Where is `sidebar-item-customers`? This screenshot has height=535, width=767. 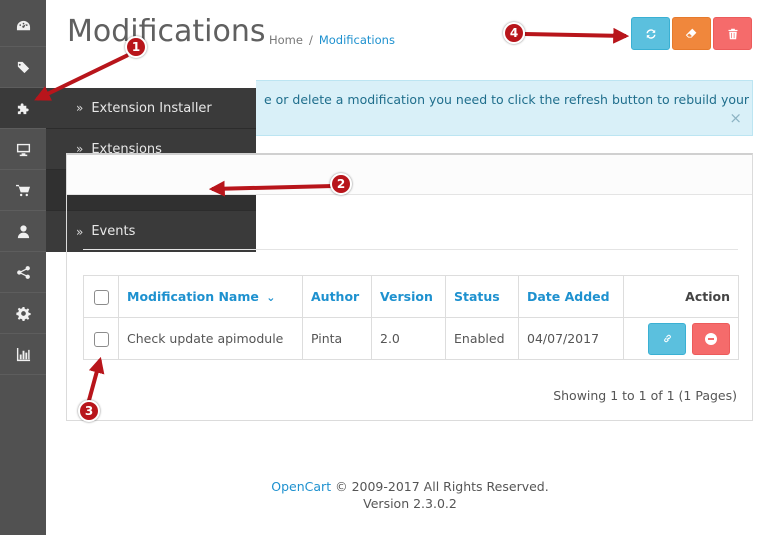
sidebar-item-customers is located at coordinates (23, 231).